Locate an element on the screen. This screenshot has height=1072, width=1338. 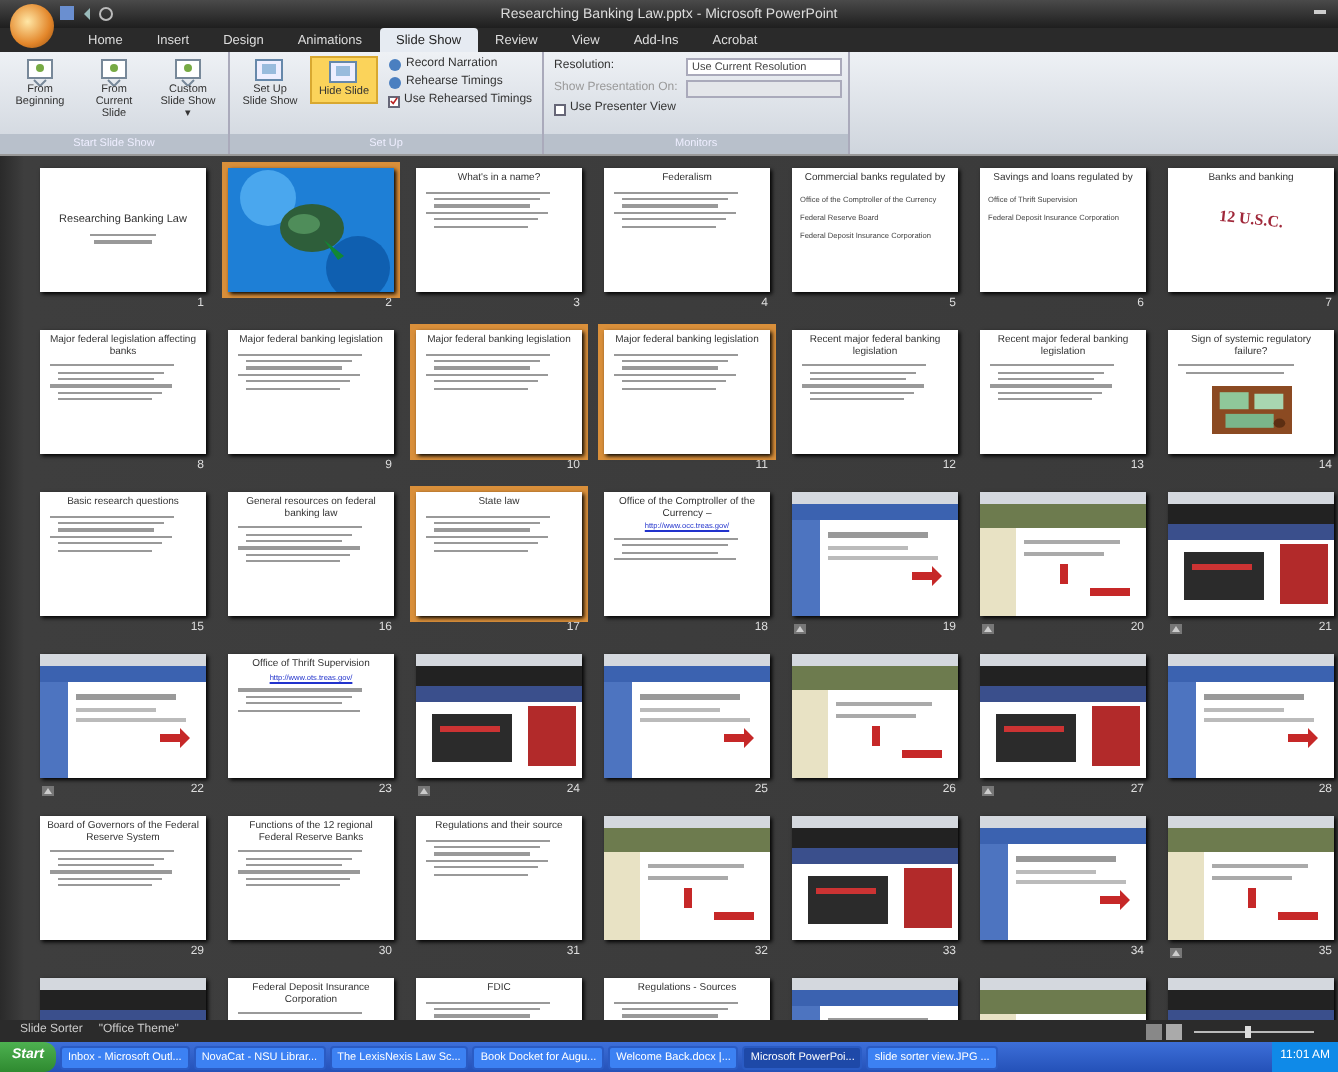
office-button is located at coordinates (32, 26).